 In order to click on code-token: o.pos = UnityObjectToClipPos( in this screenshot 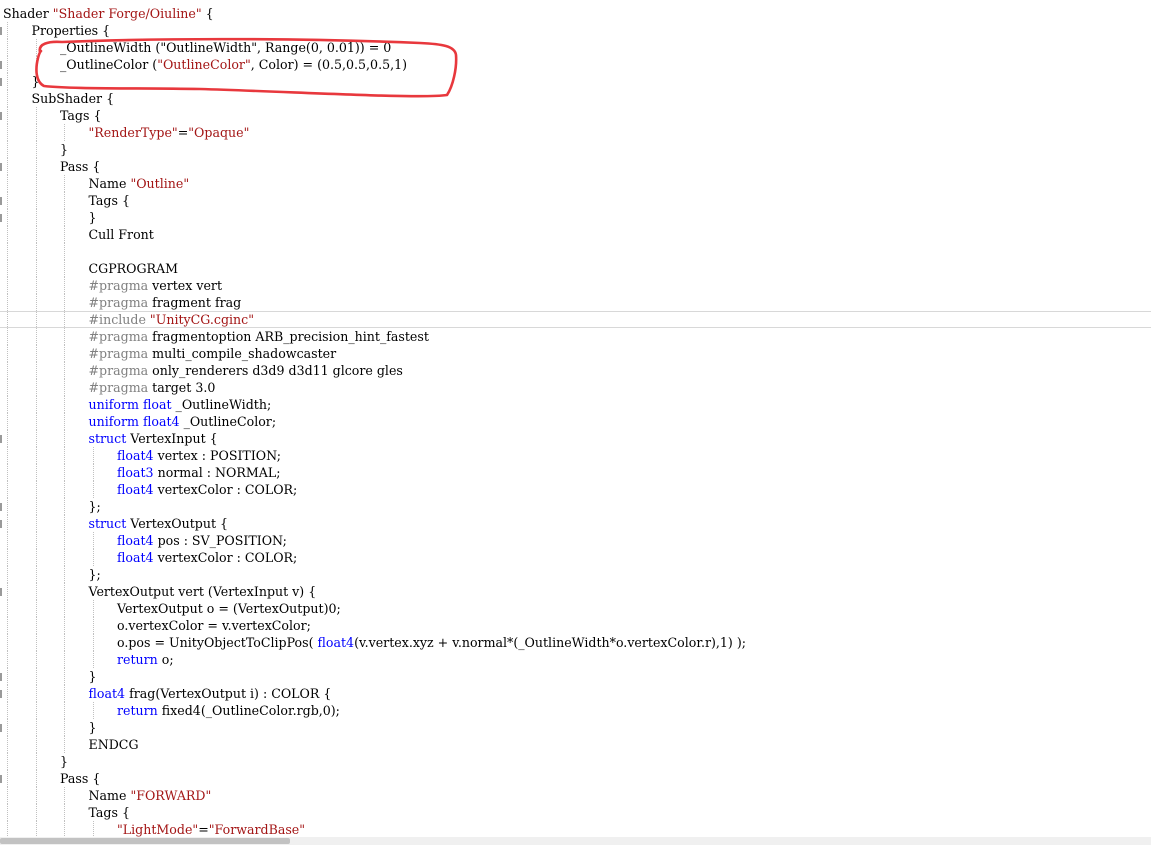, I will do `click(217, 642)`.